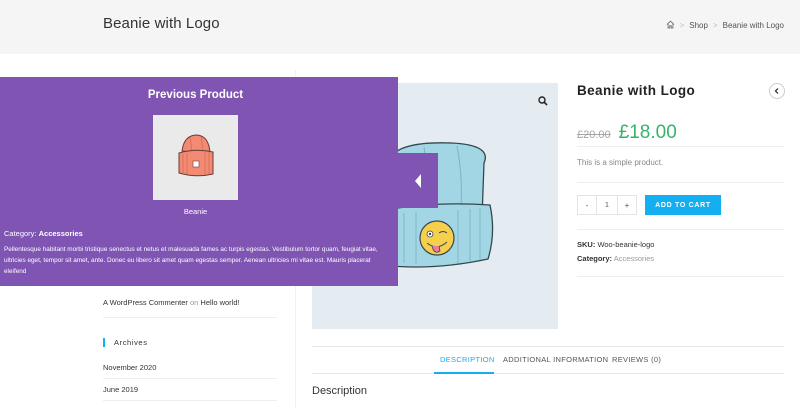 The height and width of the screenshot is (408, 800). Describe the element at coordinates (60, 233) in the screenshot. I see `previous-category-value: Accessories` at that location.